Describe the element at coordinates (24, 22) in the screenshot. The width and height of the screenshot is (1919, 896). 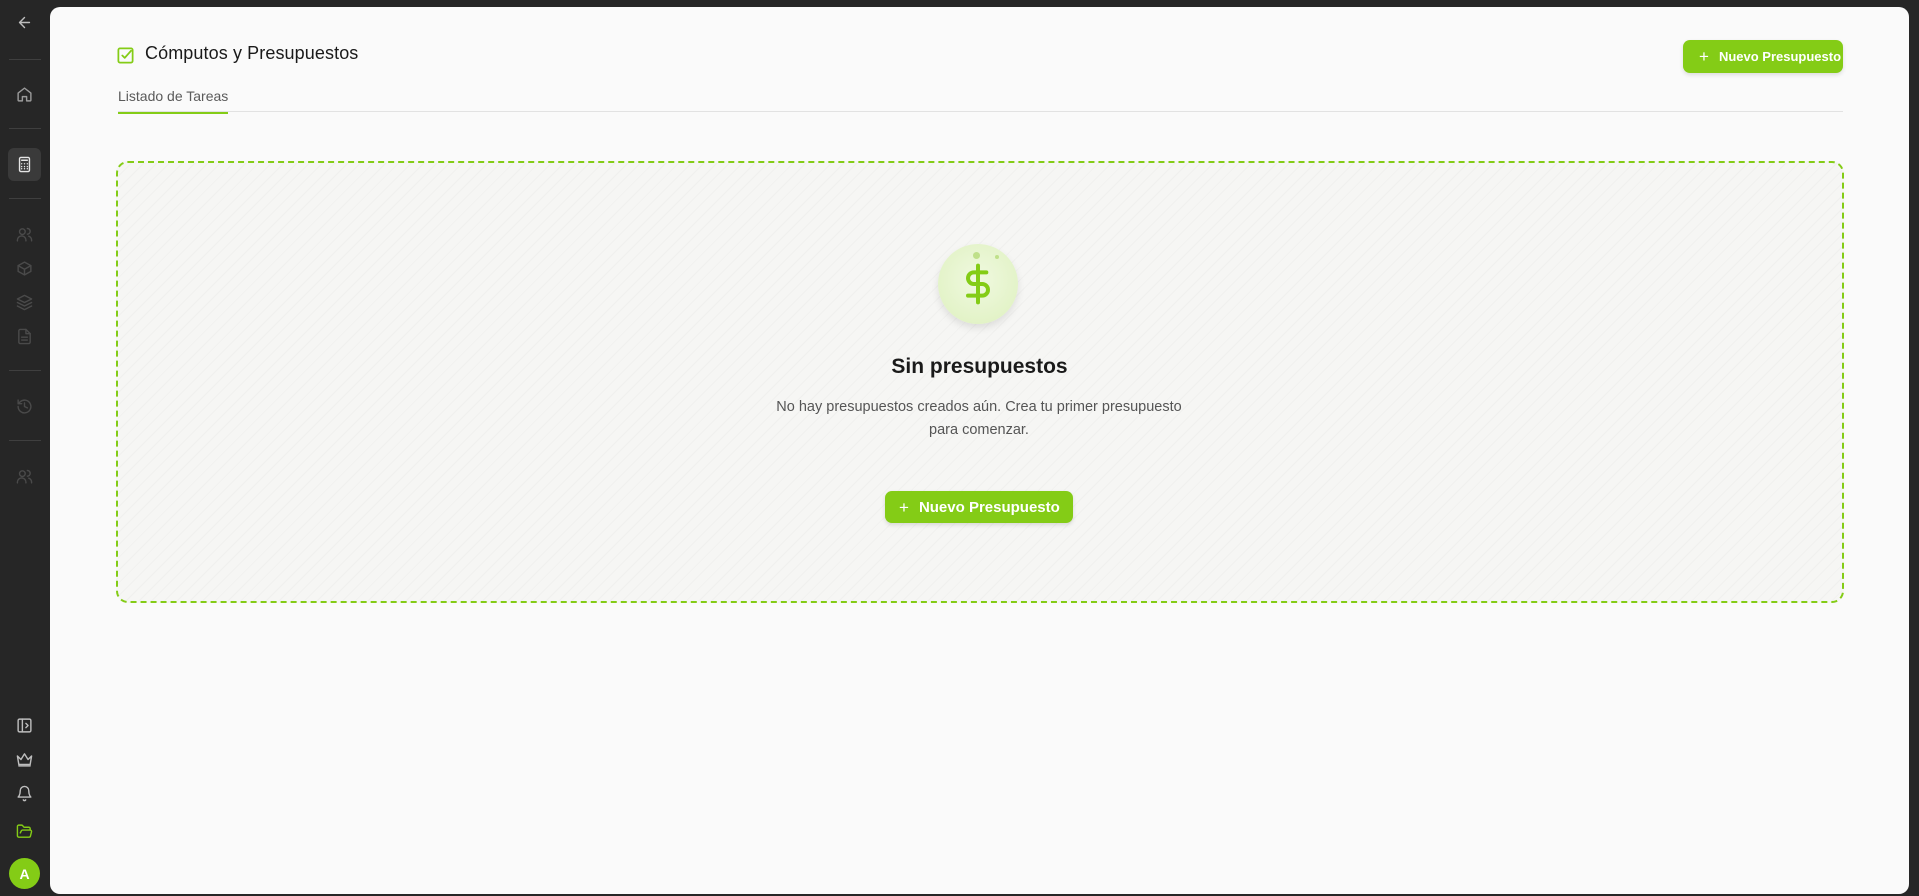
I see `back-arrow-icon` at that location.